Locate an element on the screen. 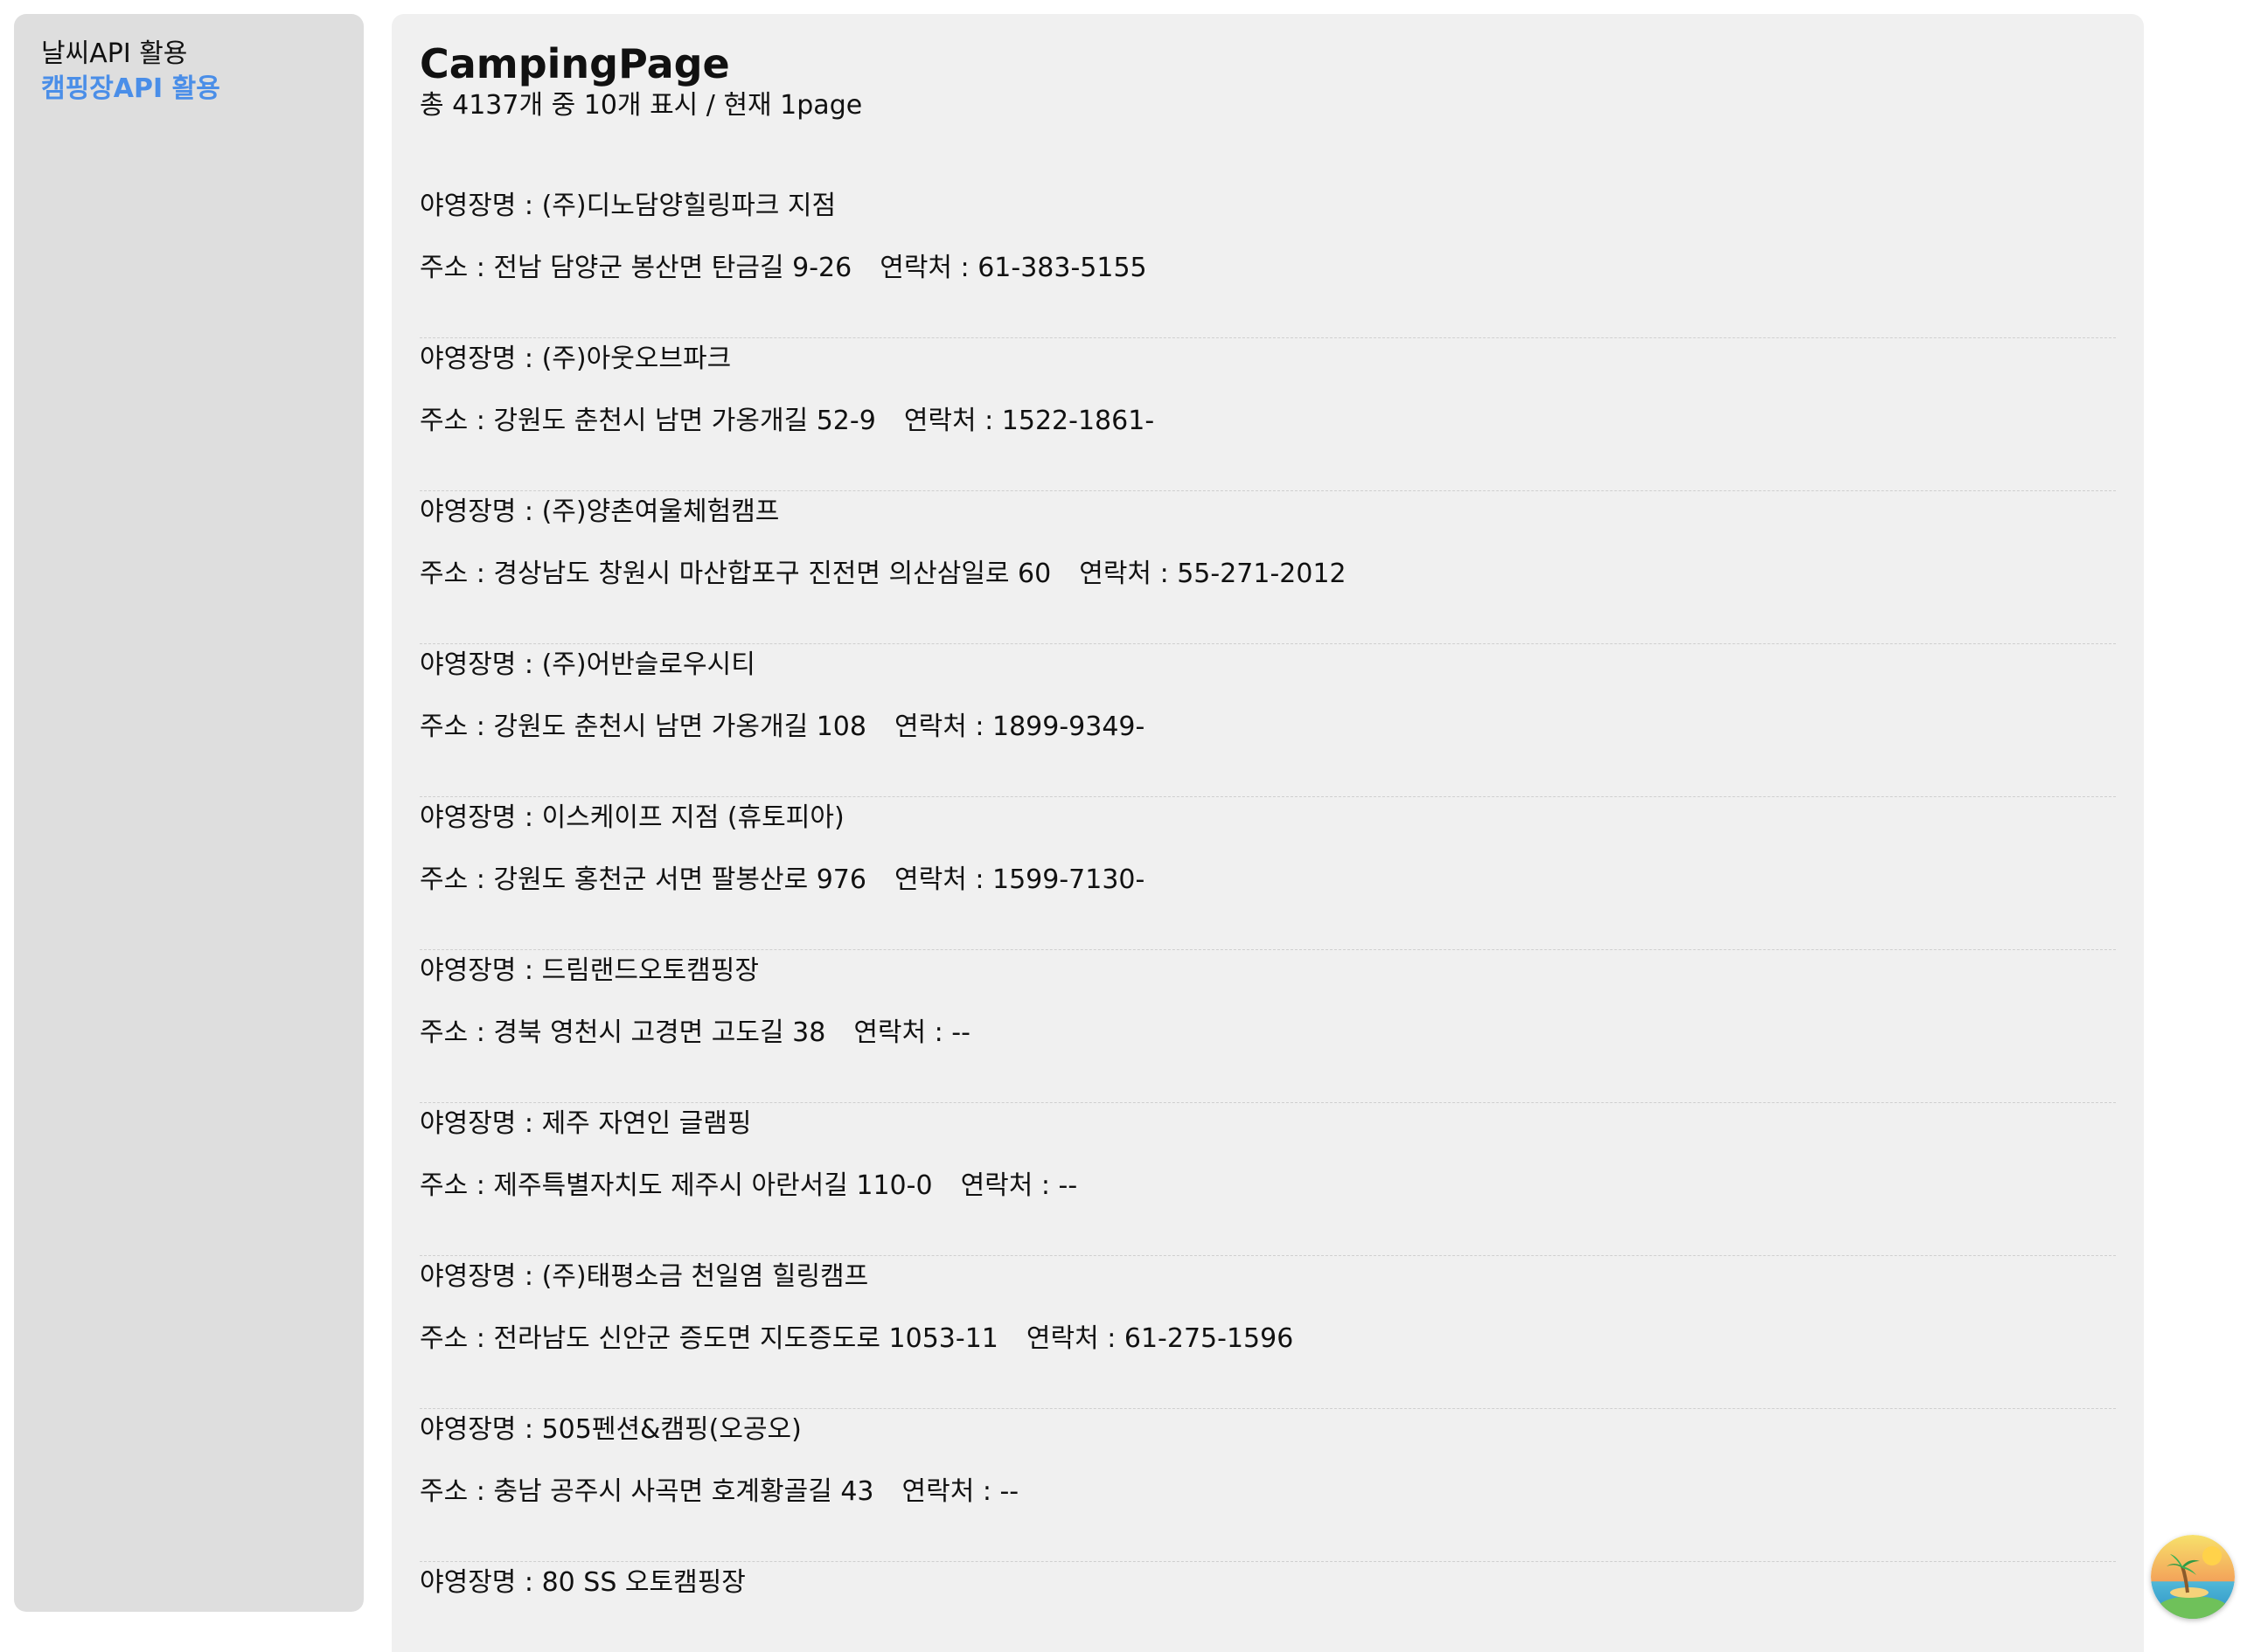 Image resolution: width=2247 pixels, height=1652 pixels. camp-name: 야영장명 : 505펜션&캠핑(오공오) is located at coordinates (611, 1430).